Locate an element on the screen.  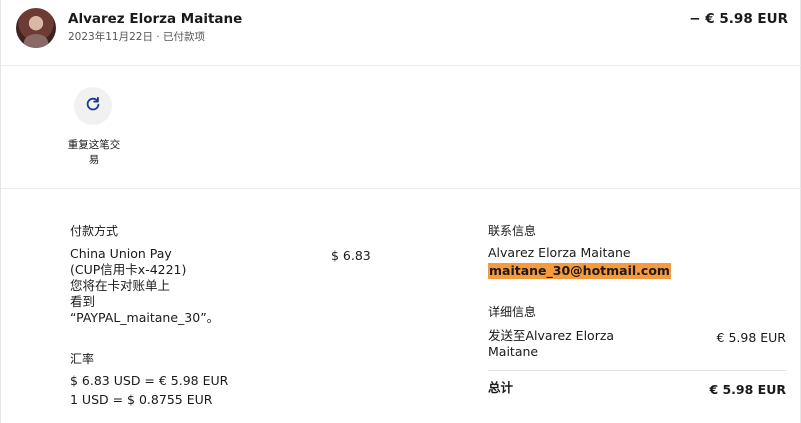
sent-amount: € 5.98 EUR is located at coordinates (751, 337).